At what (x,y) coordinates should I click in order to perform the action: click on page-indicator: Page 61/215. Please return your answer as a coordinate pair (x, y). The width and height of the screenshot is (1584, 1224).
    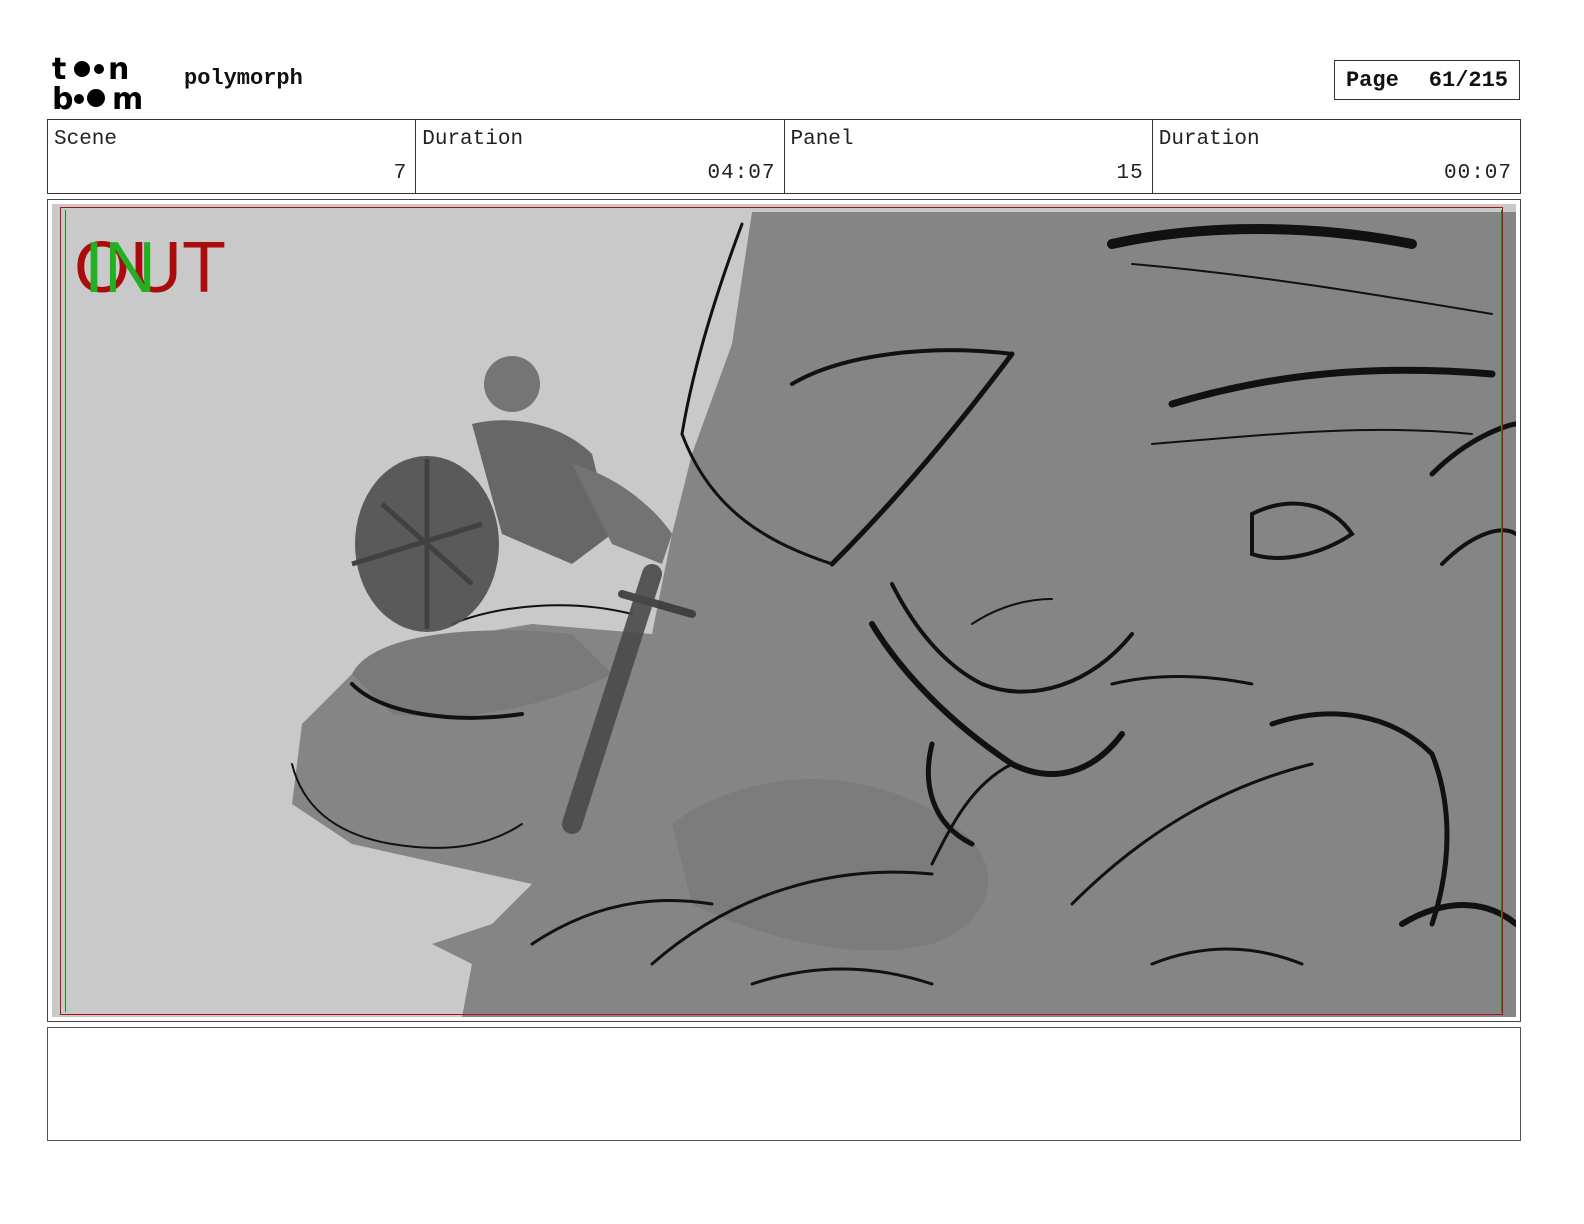
    Looking at the image, I should click on (1427, 80).